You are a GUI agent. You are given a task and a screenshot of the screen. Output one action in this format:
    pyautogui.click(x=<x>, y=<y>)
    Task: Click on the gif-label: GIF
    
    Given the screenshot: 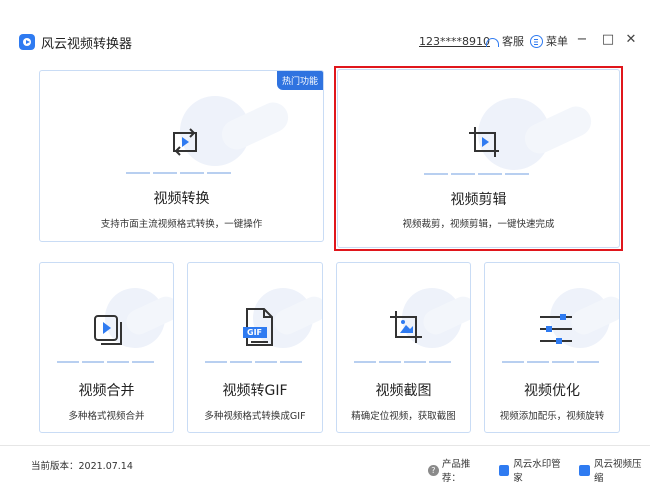 What is the action you would take?
    pyautogui.click(x=255, y=332)
    